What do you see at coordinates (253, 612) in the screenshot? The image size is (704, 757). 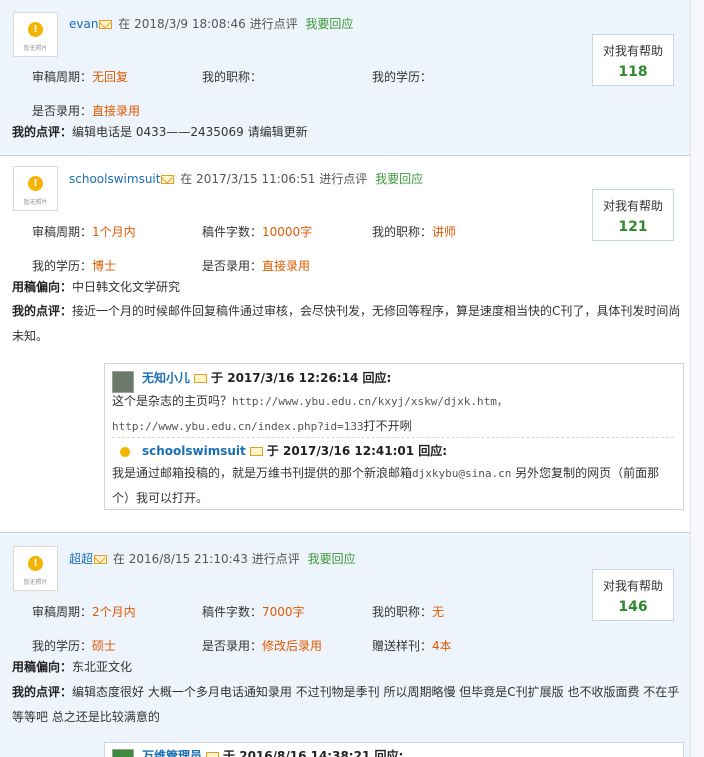 I see `field-word-count: 稿件字数：7000字` at bounding box center [253, 612].